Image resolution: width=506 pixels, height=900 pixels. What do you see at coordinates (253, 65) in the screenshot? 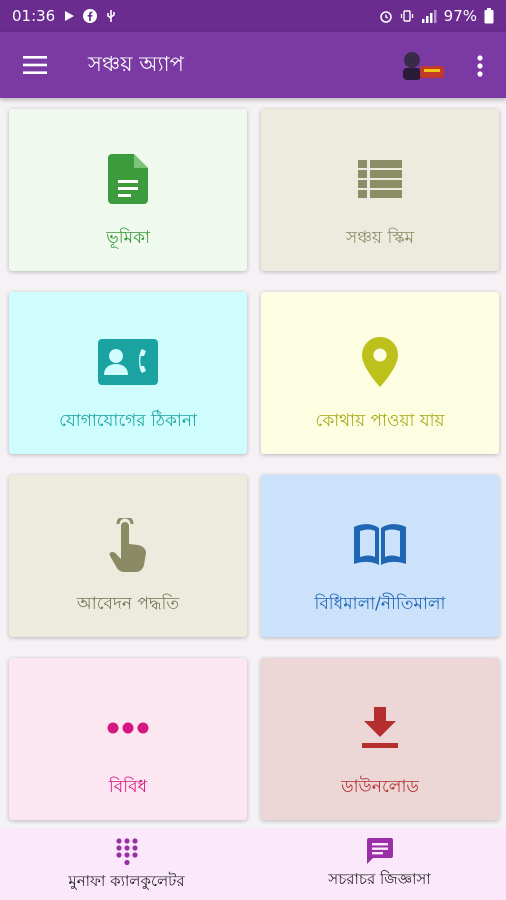
I see `app-bar: সঞ্চয় অ্যাপ` at bounding box center [253, 65].